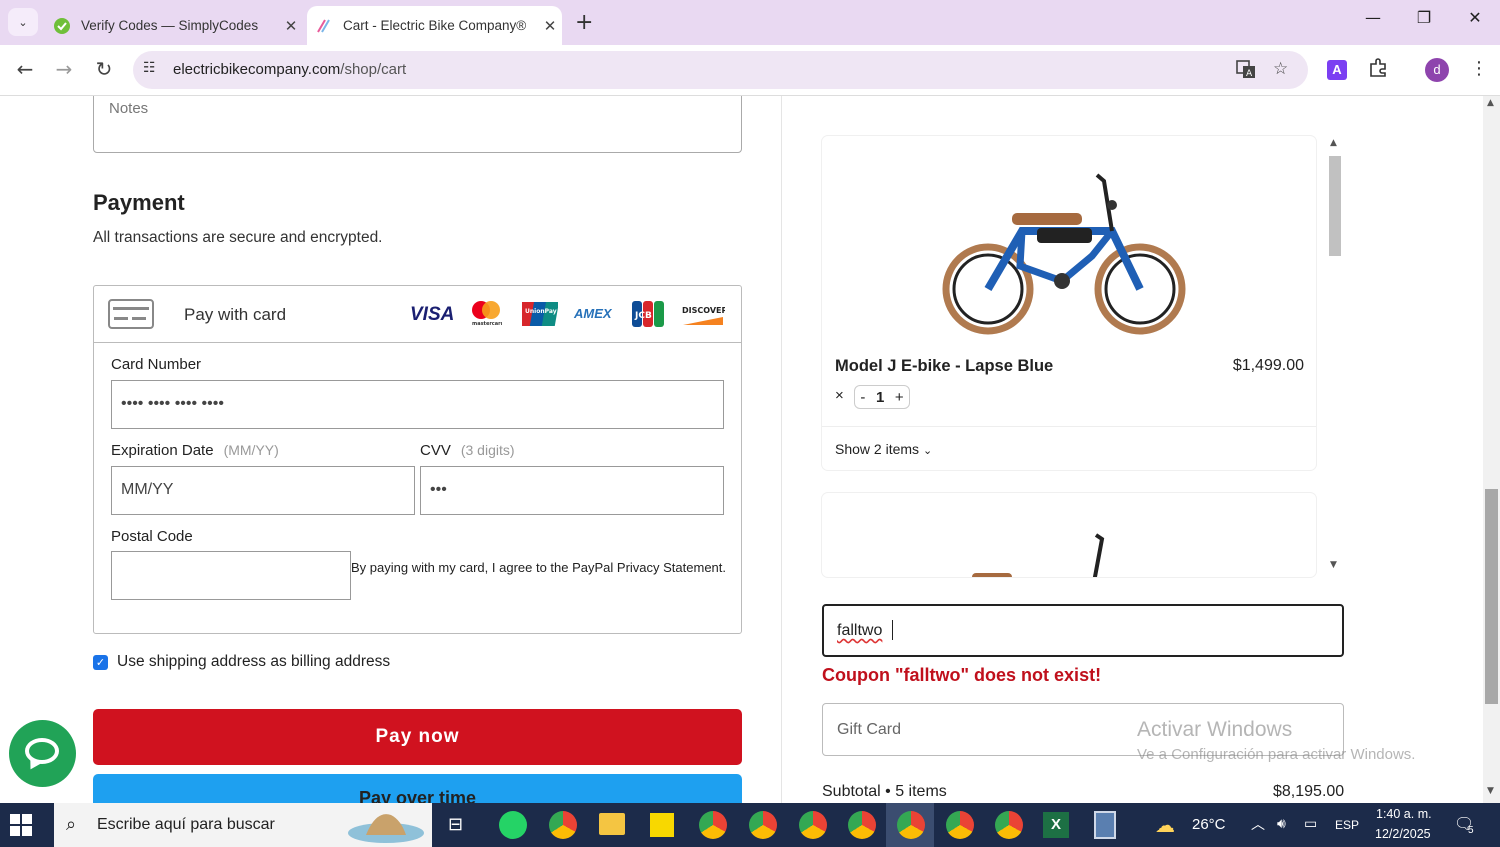 Image resolution: width=1500 pixels, height=847 pixels. Describe the element at coordinates (1105, 825) in the screenshot. I see `calculator-icon` at that location.